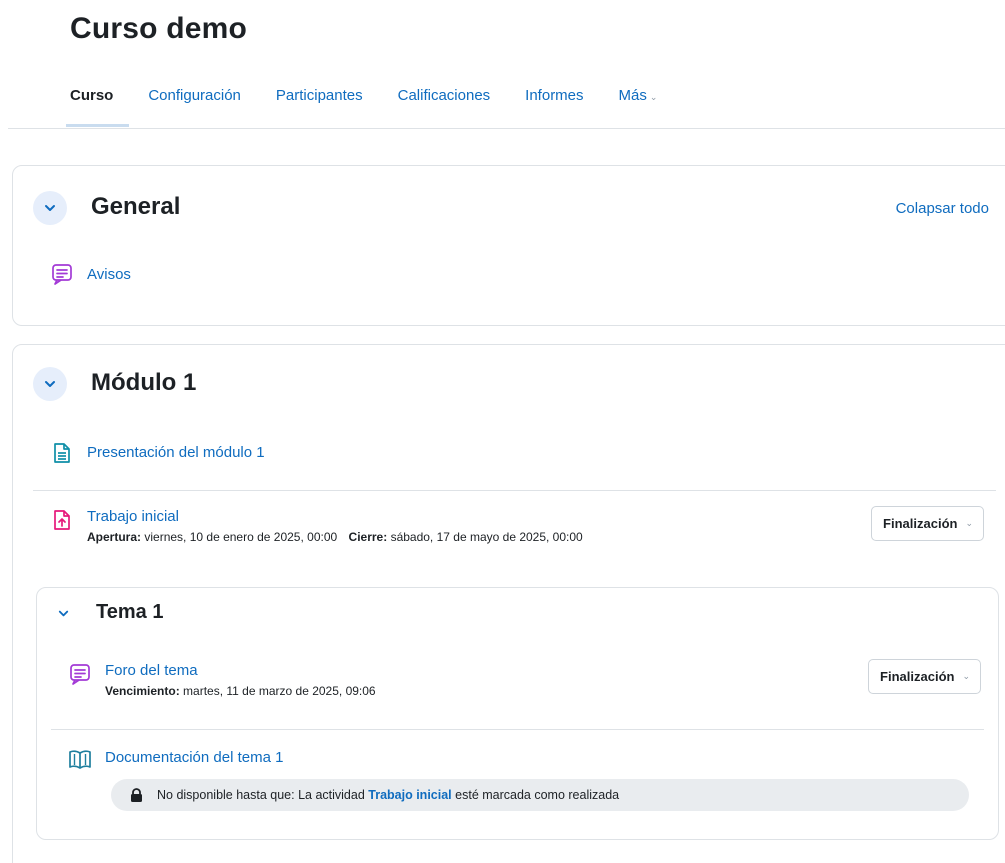  What do you see at coordinates (194, 758) in the screenshot?
I see `activity-documentacion-link: Documentación del tema 1` at bounding box center [194, 758].